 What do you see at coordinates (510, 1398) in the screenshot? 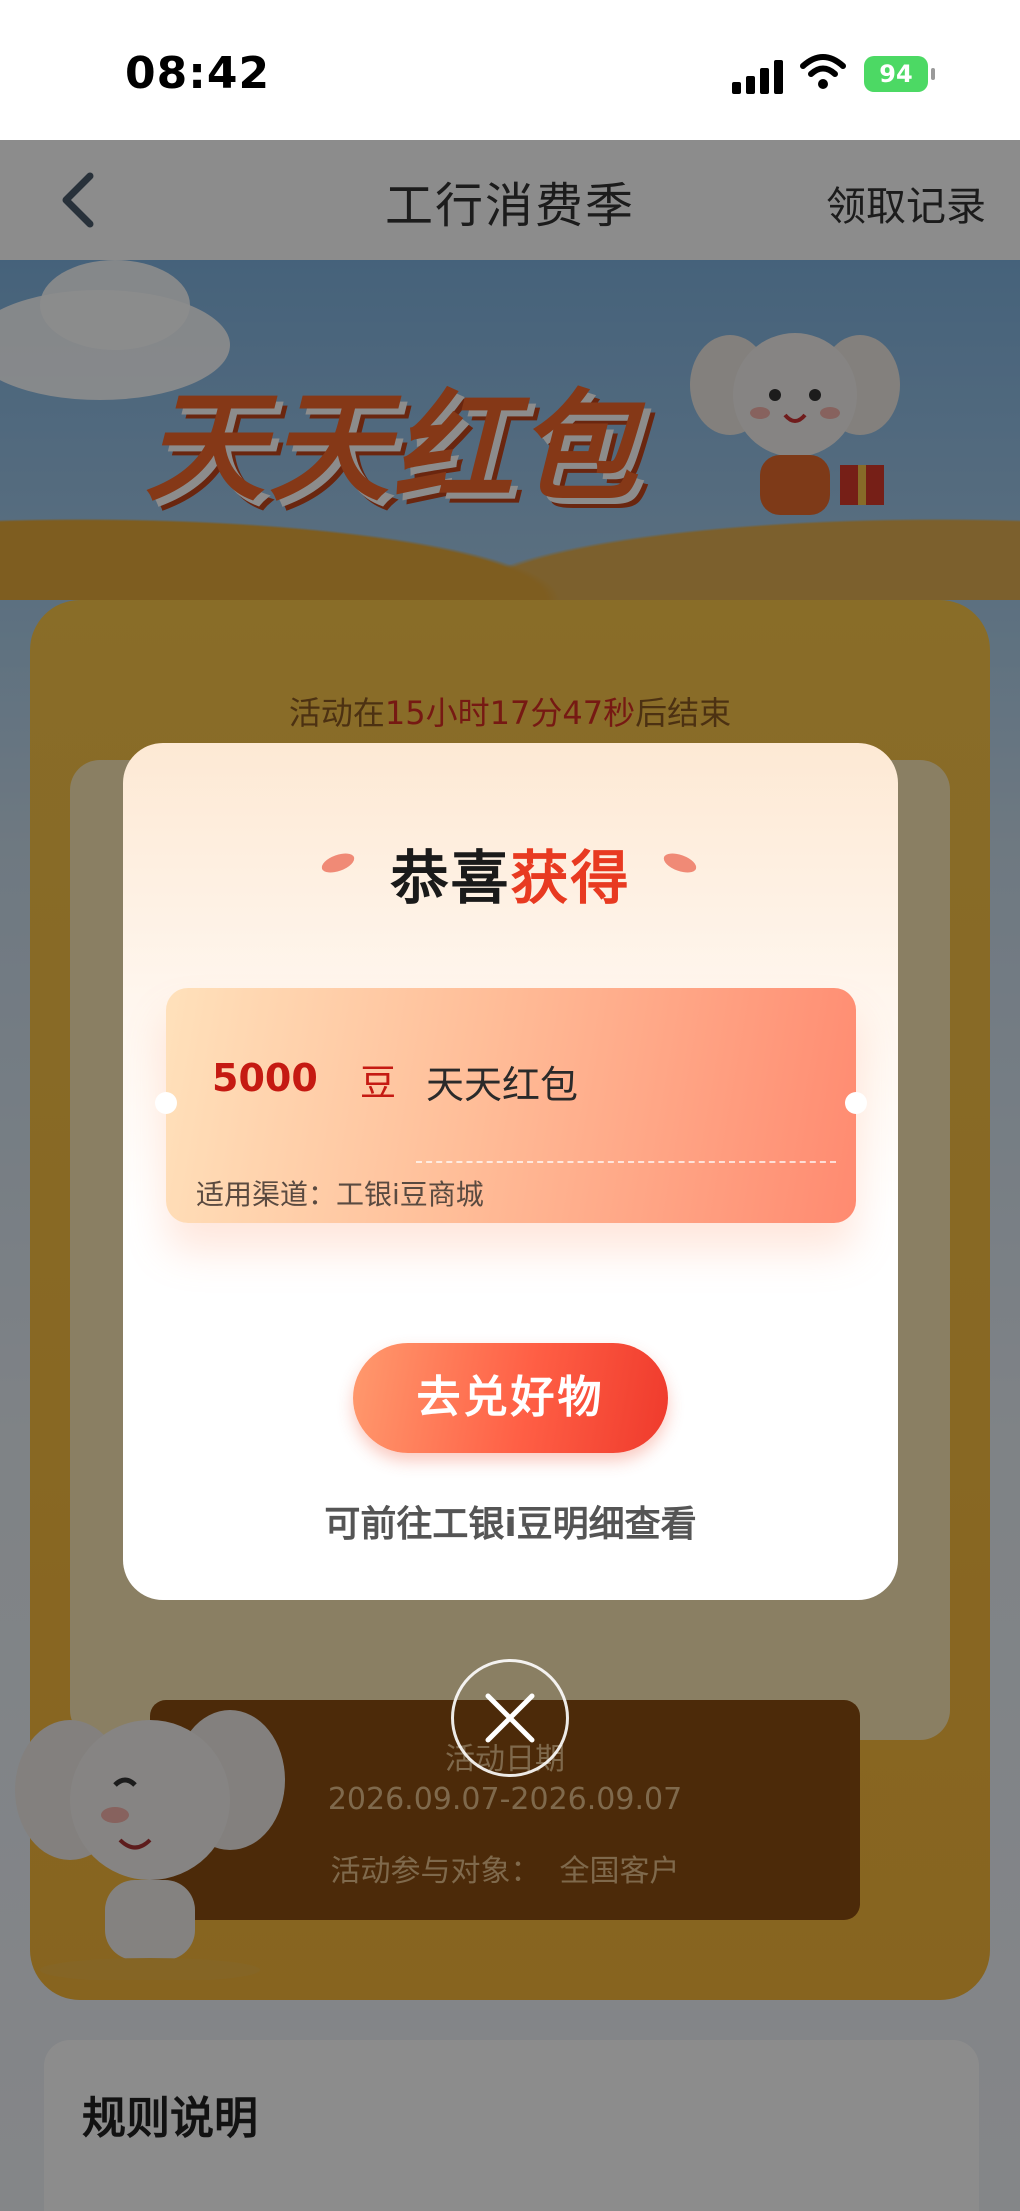
I see `redeem-button: 去兑好物` at bounding box center [510, 1398].